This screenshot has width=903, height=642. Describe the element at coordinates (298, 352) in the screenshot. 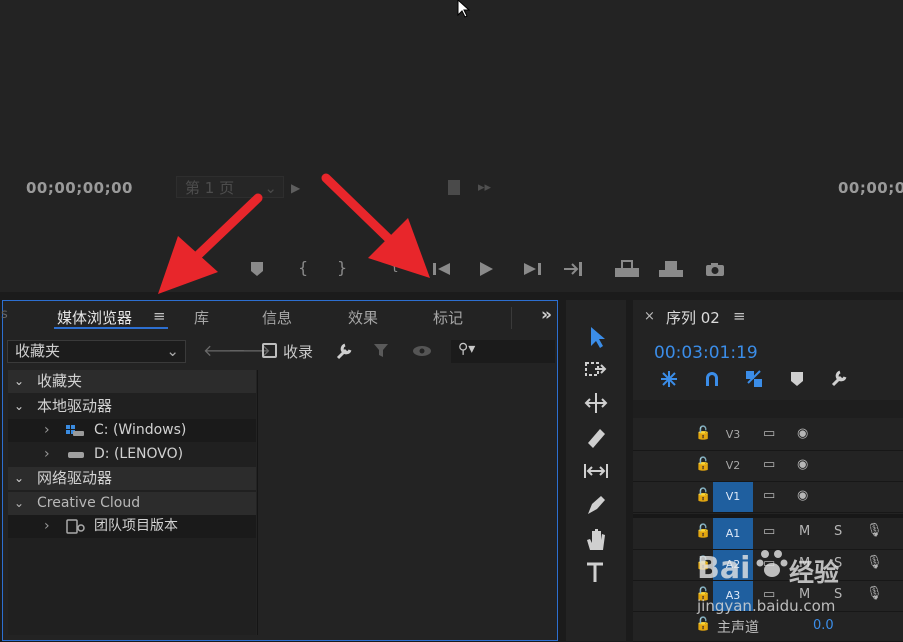

I see `ingest-label: 收录` at that location.